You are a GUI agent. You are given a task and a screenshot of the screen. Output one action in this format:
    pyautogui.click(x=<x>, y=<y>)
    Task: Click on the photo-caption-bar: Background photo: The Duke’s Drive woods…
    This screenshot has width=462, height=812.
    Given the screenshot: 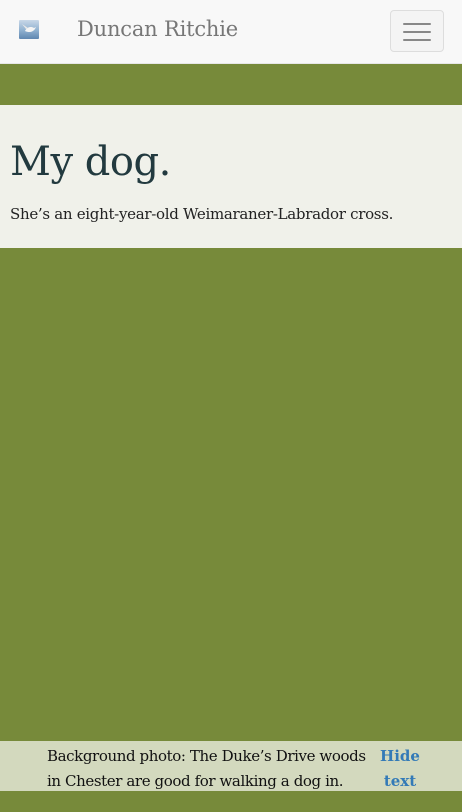 What is the action you would take?
    pyautogui.click(x=231, y=766)
    